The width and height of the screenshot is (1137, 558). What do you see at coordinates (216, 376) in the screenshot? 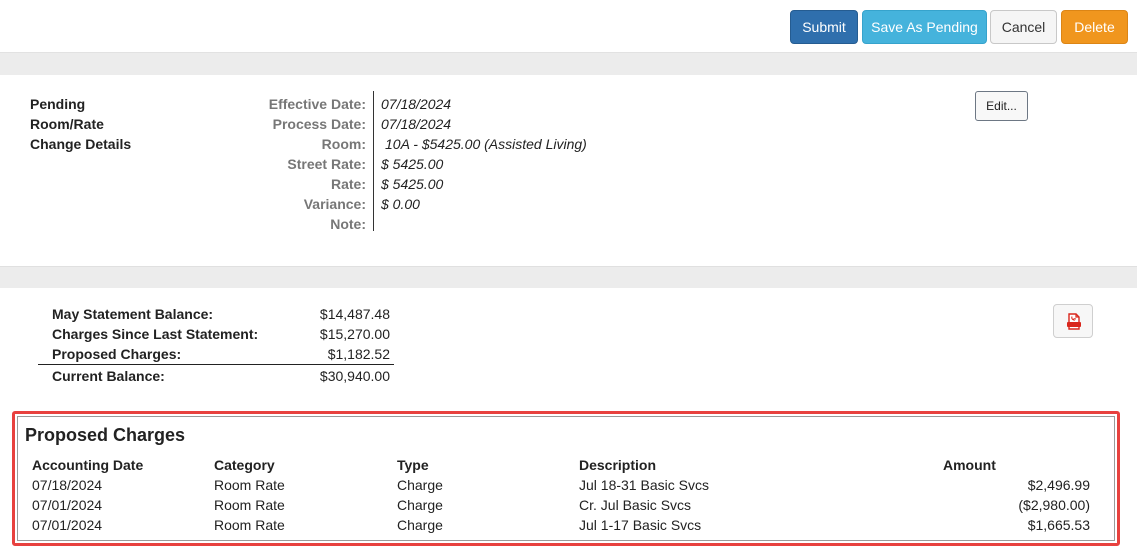
I see `current-balance-row: Current Balance: $30,940.00` at bounding box center [216, 376].